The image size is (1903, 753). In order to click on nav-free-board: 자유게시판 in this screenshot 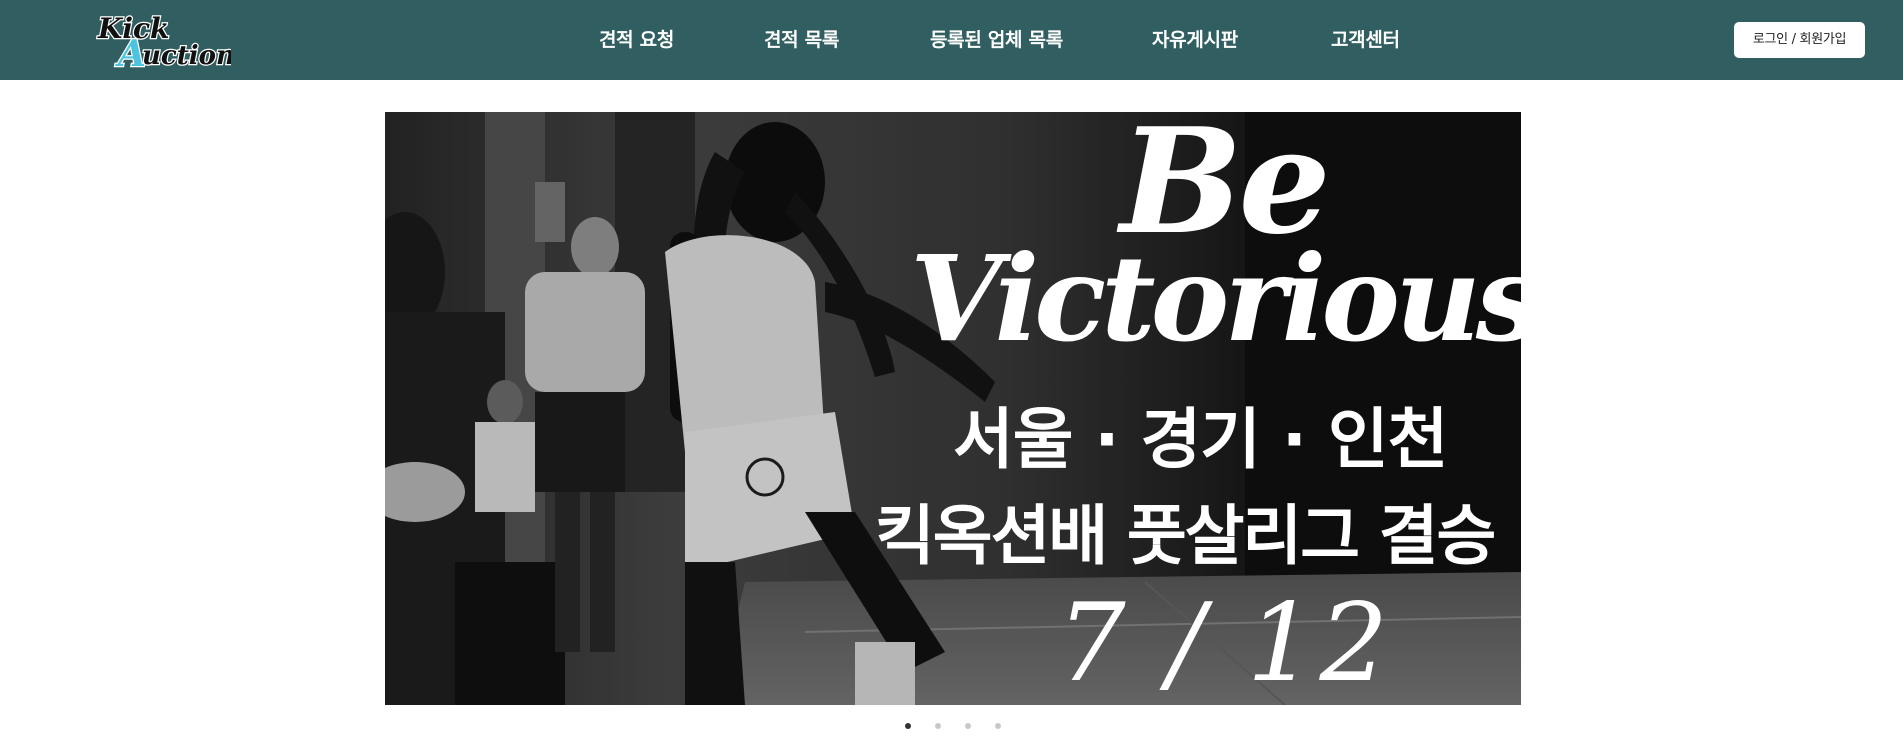, I will do `click(1195, 40)`.